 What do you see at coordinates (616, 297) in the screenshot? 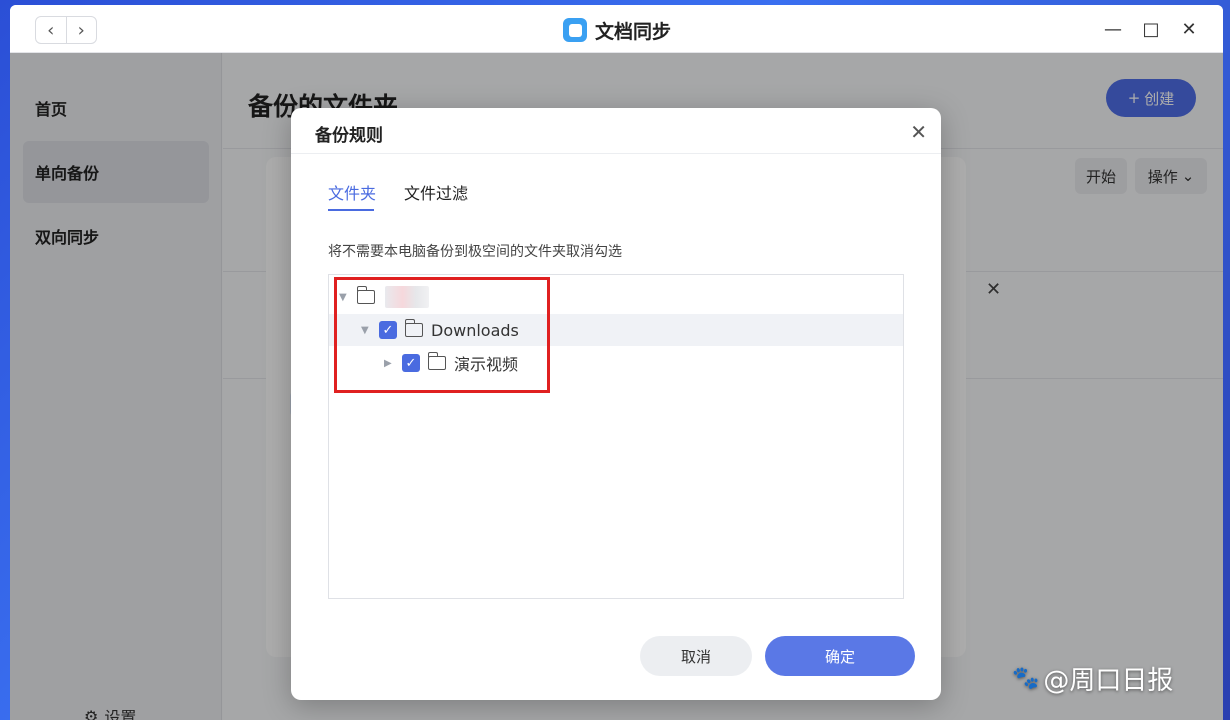
I see `tree-row-root: ▼` at bounding box center [616, 297].